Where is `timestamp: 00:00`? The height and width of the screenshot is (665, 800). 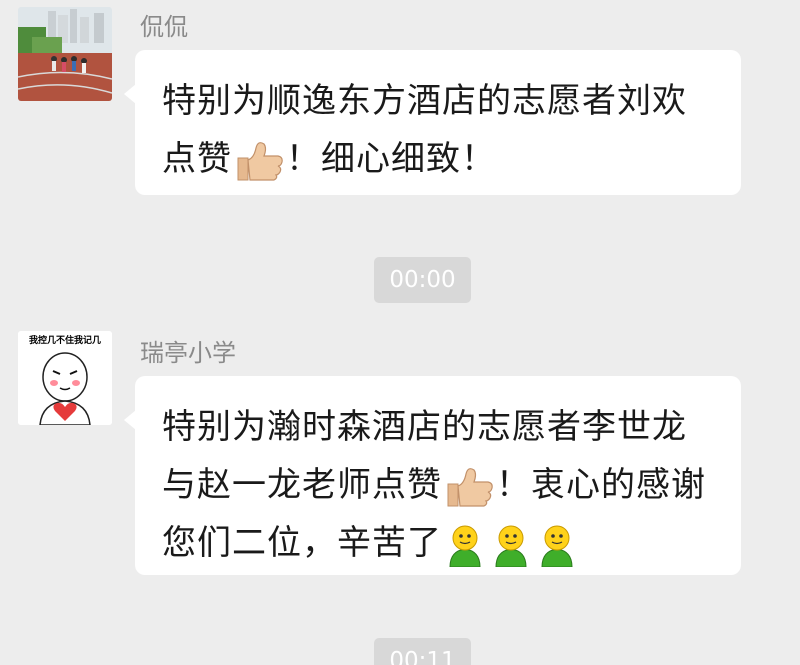
timestamp: 00:00 is located at coordinates (422, 280).